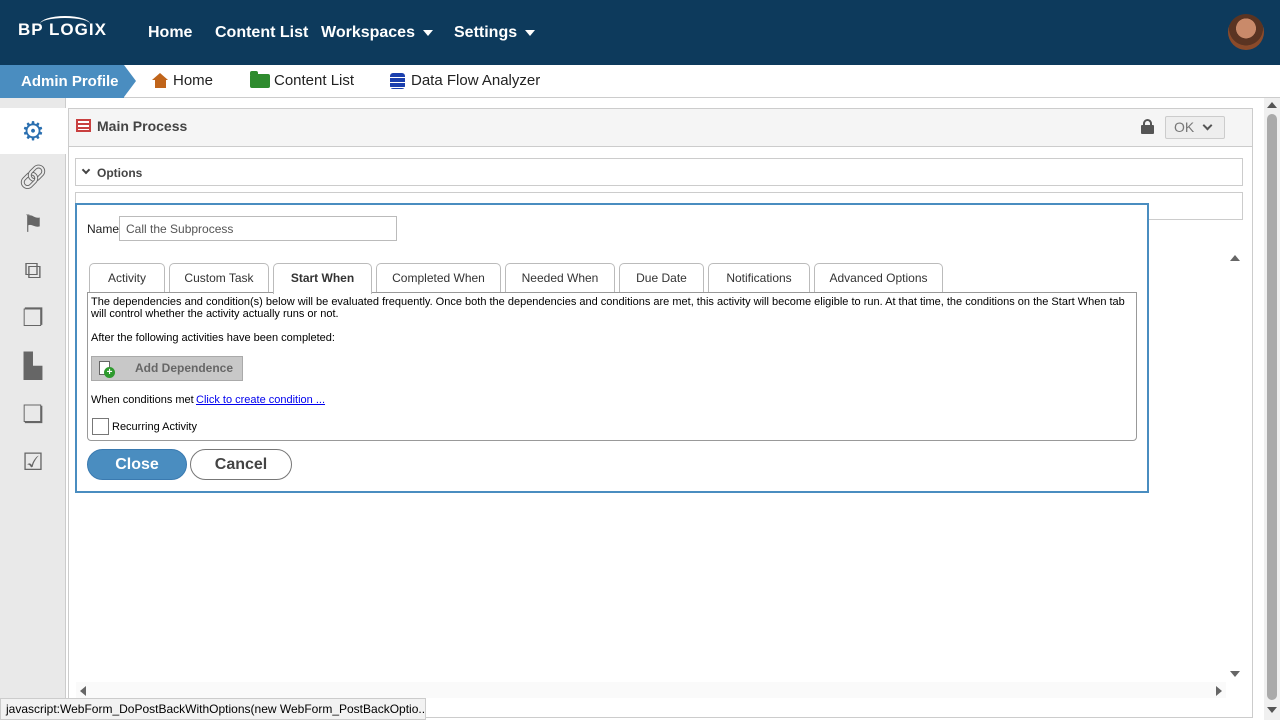 The width and height of the screenshot is (1280, 720). I want to click on link-icon: 🔗︎, so click(33, 177).